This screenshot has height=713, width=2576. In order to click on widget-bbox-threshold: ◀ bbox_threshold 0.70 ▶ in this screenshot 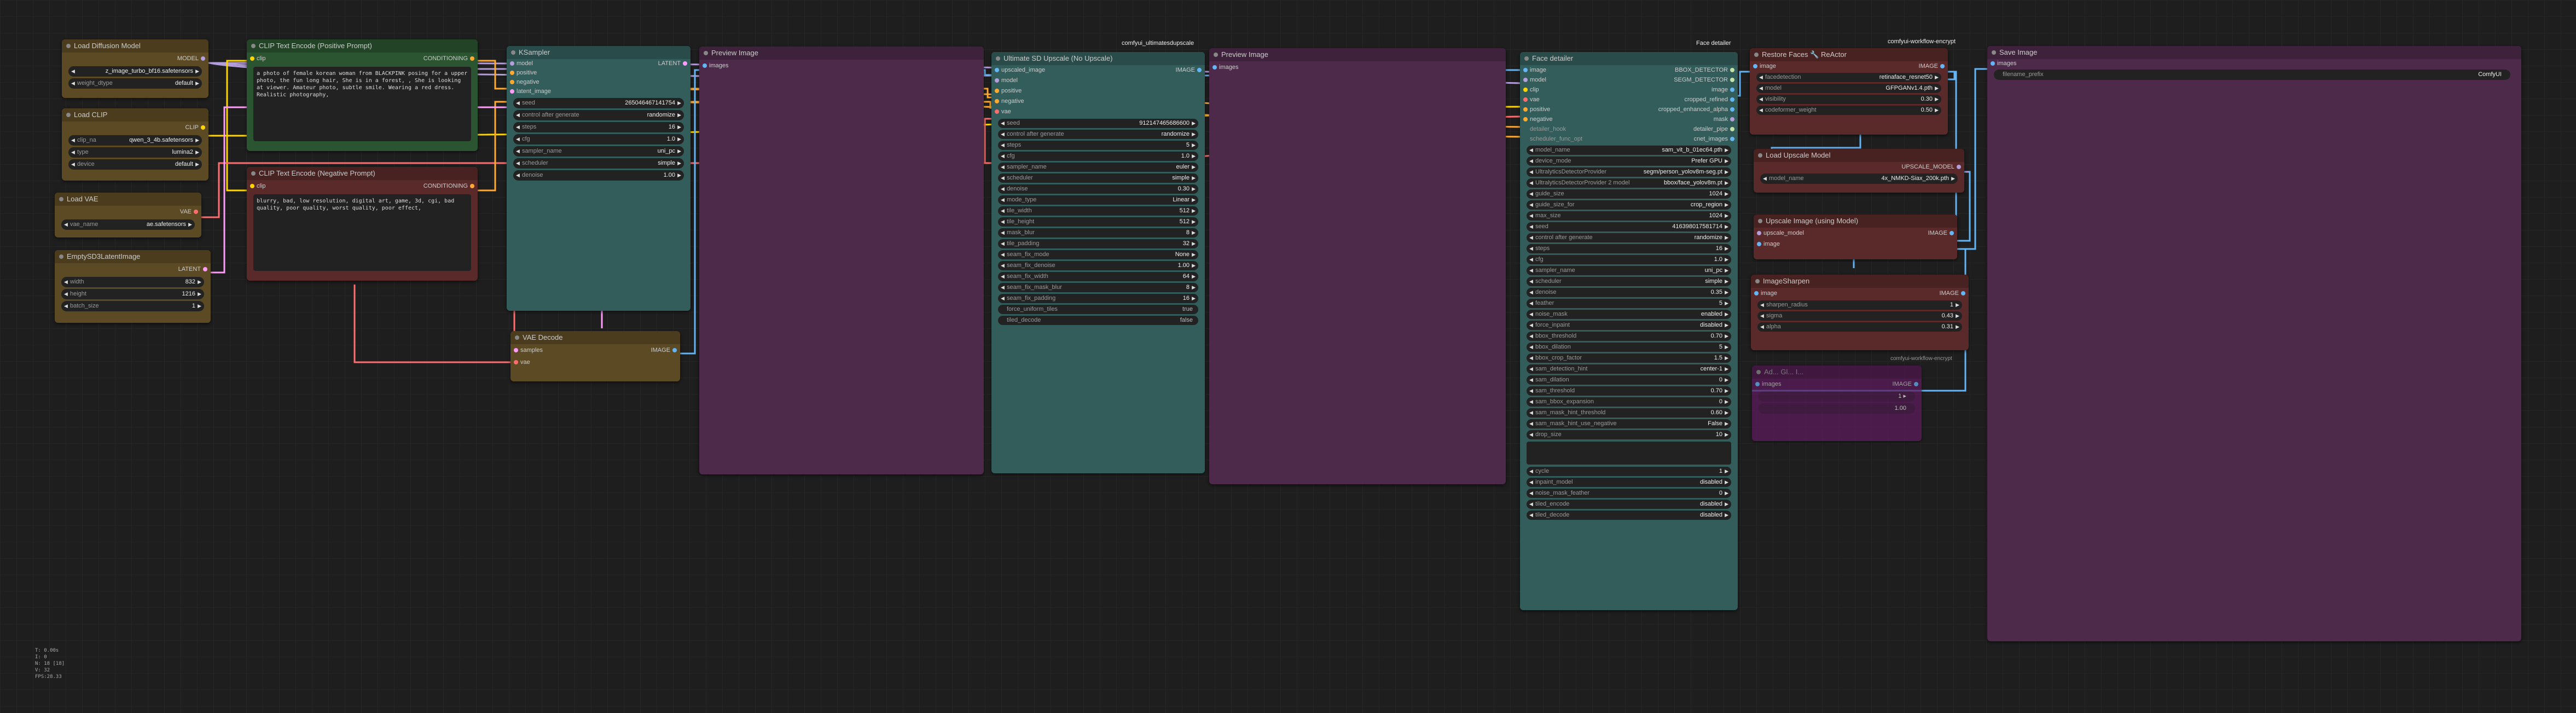, I will do `click(1629, 336)`.